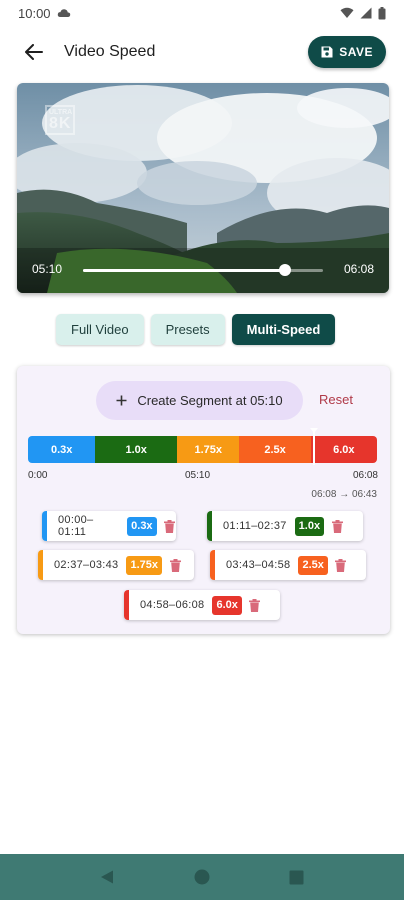 This screenshot has height=900, width=404. What do you see at coordinates (60, 123) in the screenshot?
I see `watermark-line2: 8K` at bounding box center [60, 123].